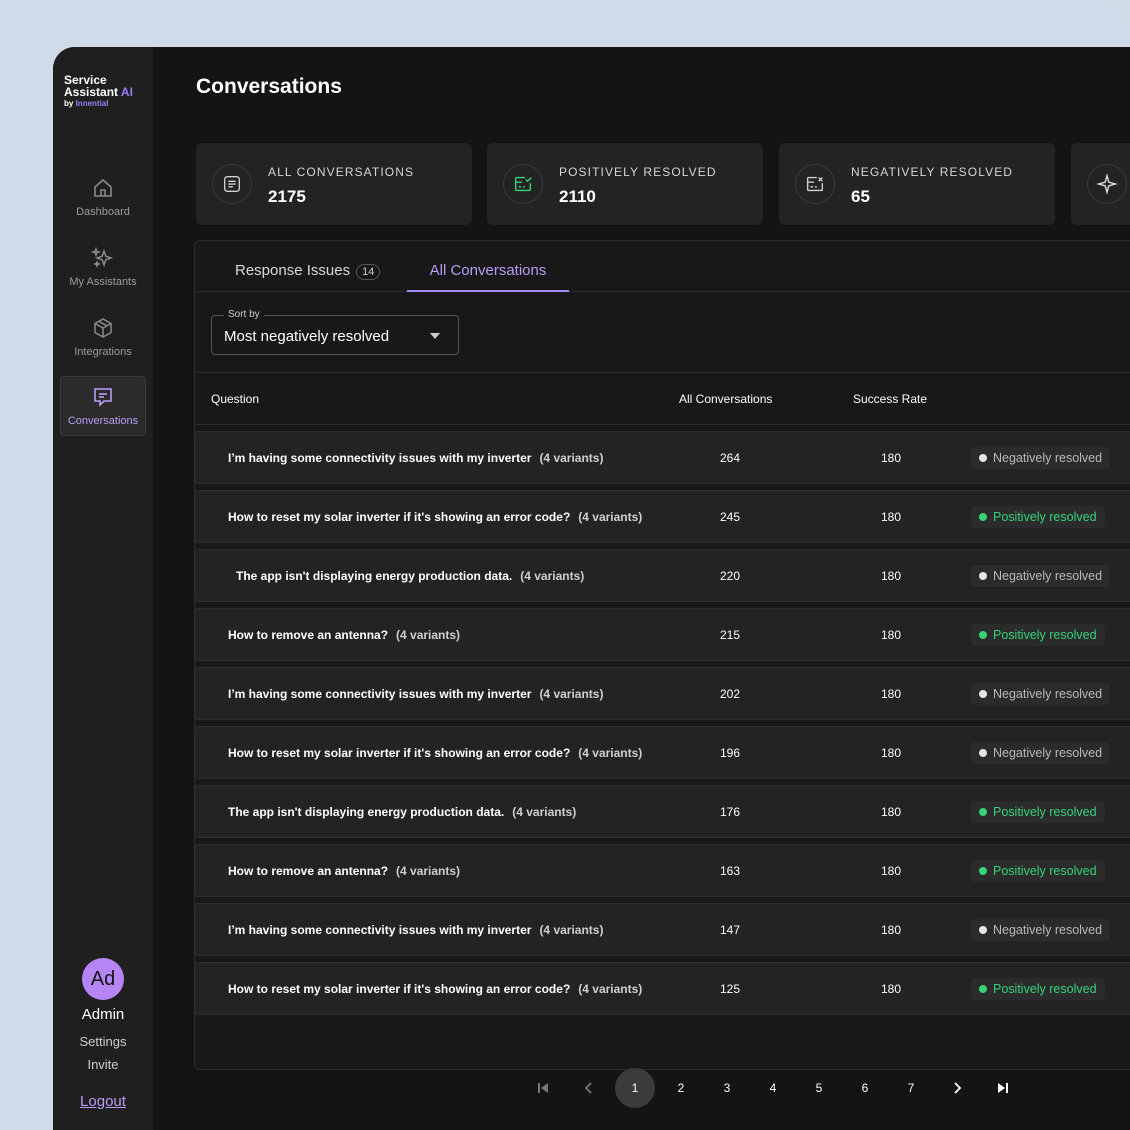 This screenshot has height=1130, width=1130. I want to click on conversation-count: 202, so click(730, 694).